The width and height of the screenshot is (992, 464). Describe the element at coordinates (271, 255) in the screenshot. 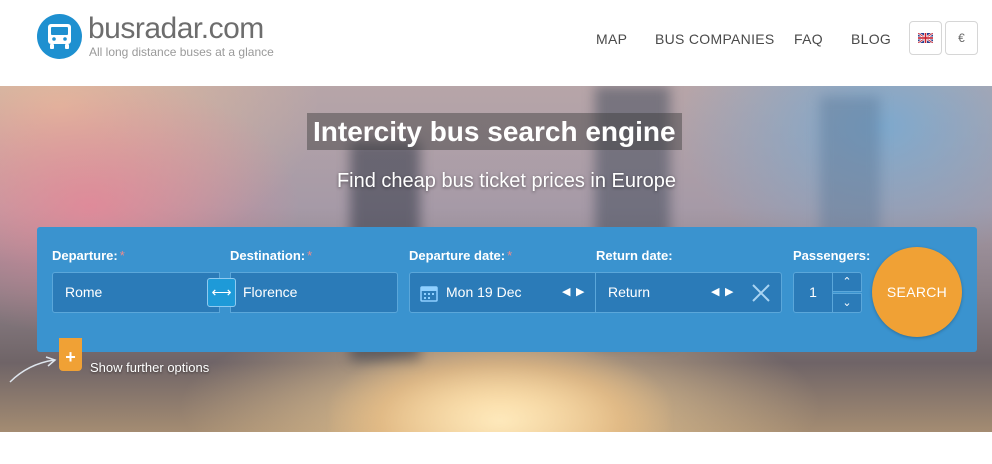

I see `destination-label: Destination: *` at that location.